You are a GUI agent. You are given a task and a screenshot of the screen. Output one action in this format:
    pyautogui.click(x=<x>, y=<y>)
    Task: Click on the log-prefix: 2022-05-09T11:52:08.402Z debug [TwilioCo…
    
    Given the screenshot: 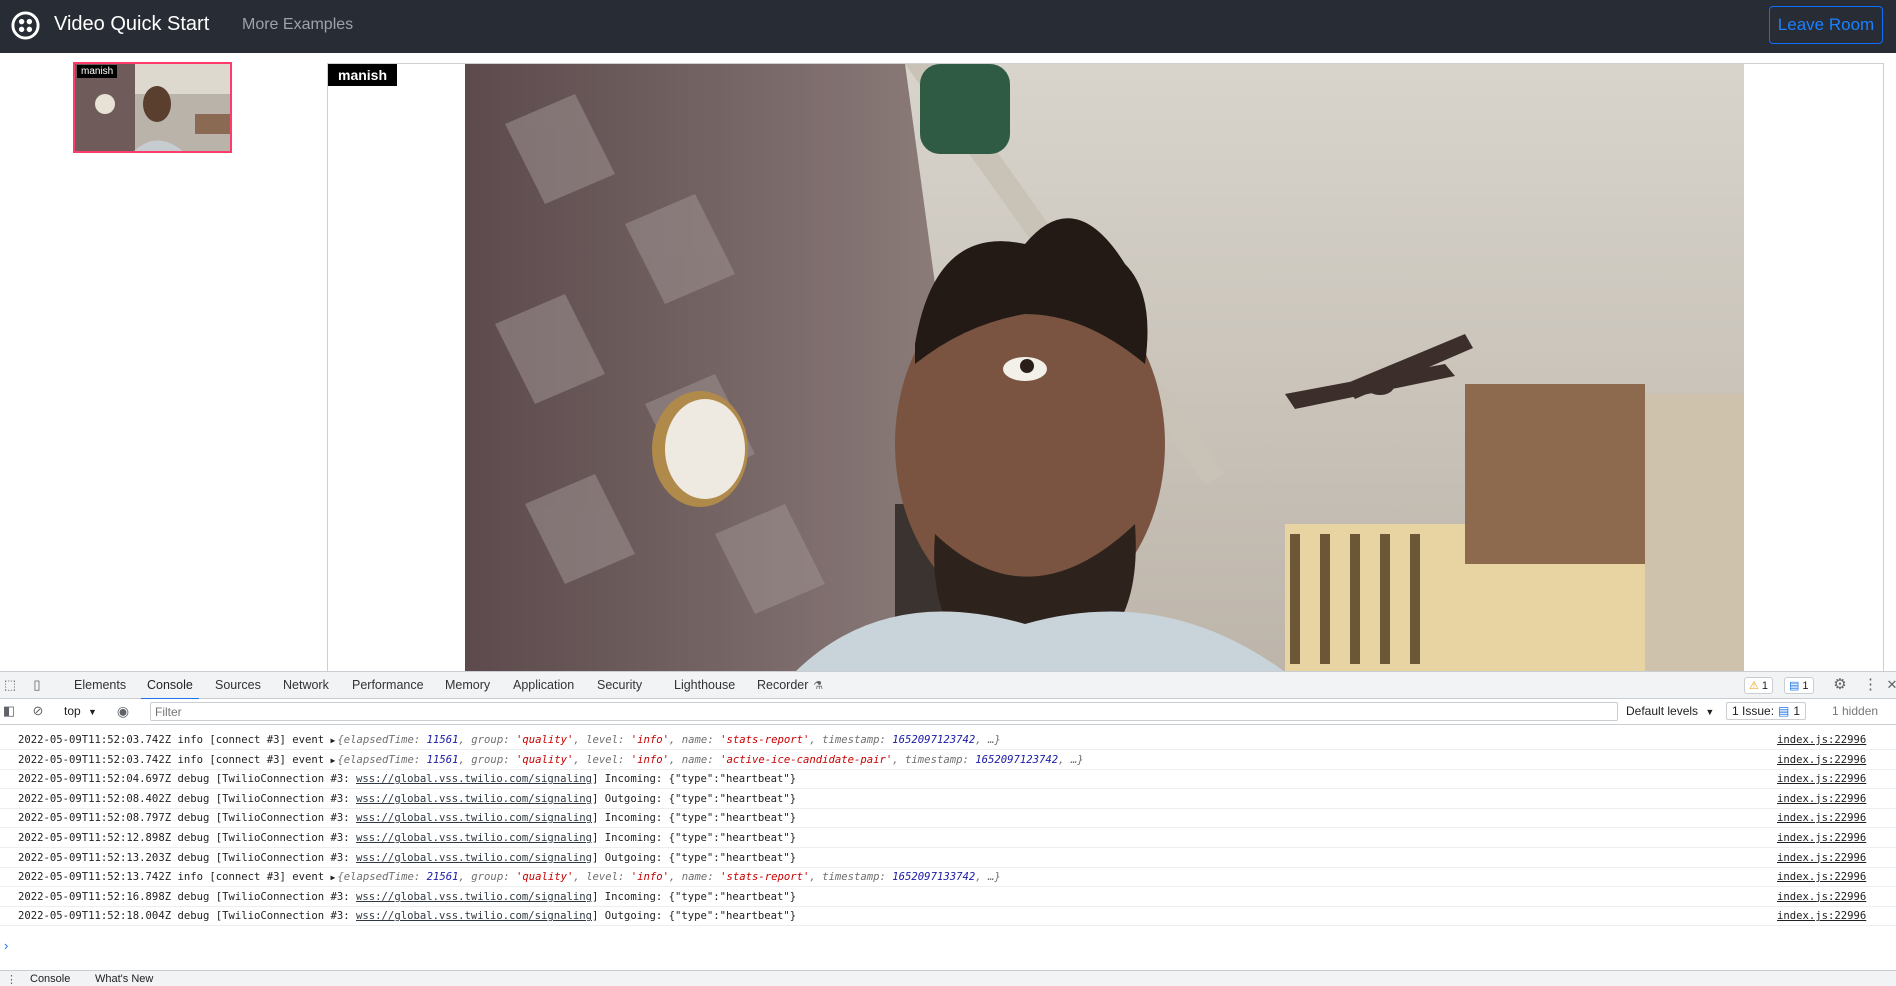 What is the action you would take?
    pyautogui.click(x=187, y=798)
    